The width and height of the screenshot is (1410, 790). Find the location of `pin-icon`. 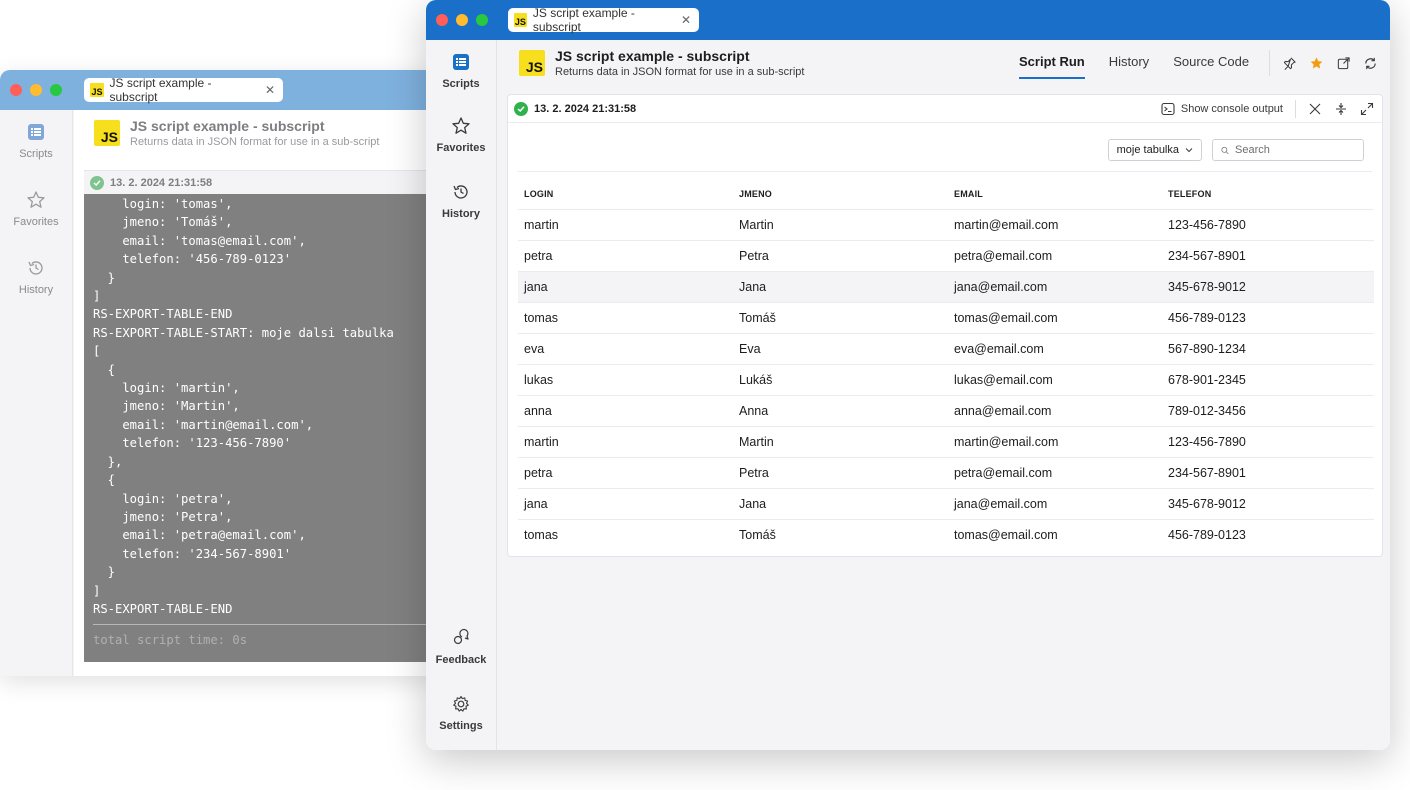

pin-icon is located at coordinates (1289, 63).